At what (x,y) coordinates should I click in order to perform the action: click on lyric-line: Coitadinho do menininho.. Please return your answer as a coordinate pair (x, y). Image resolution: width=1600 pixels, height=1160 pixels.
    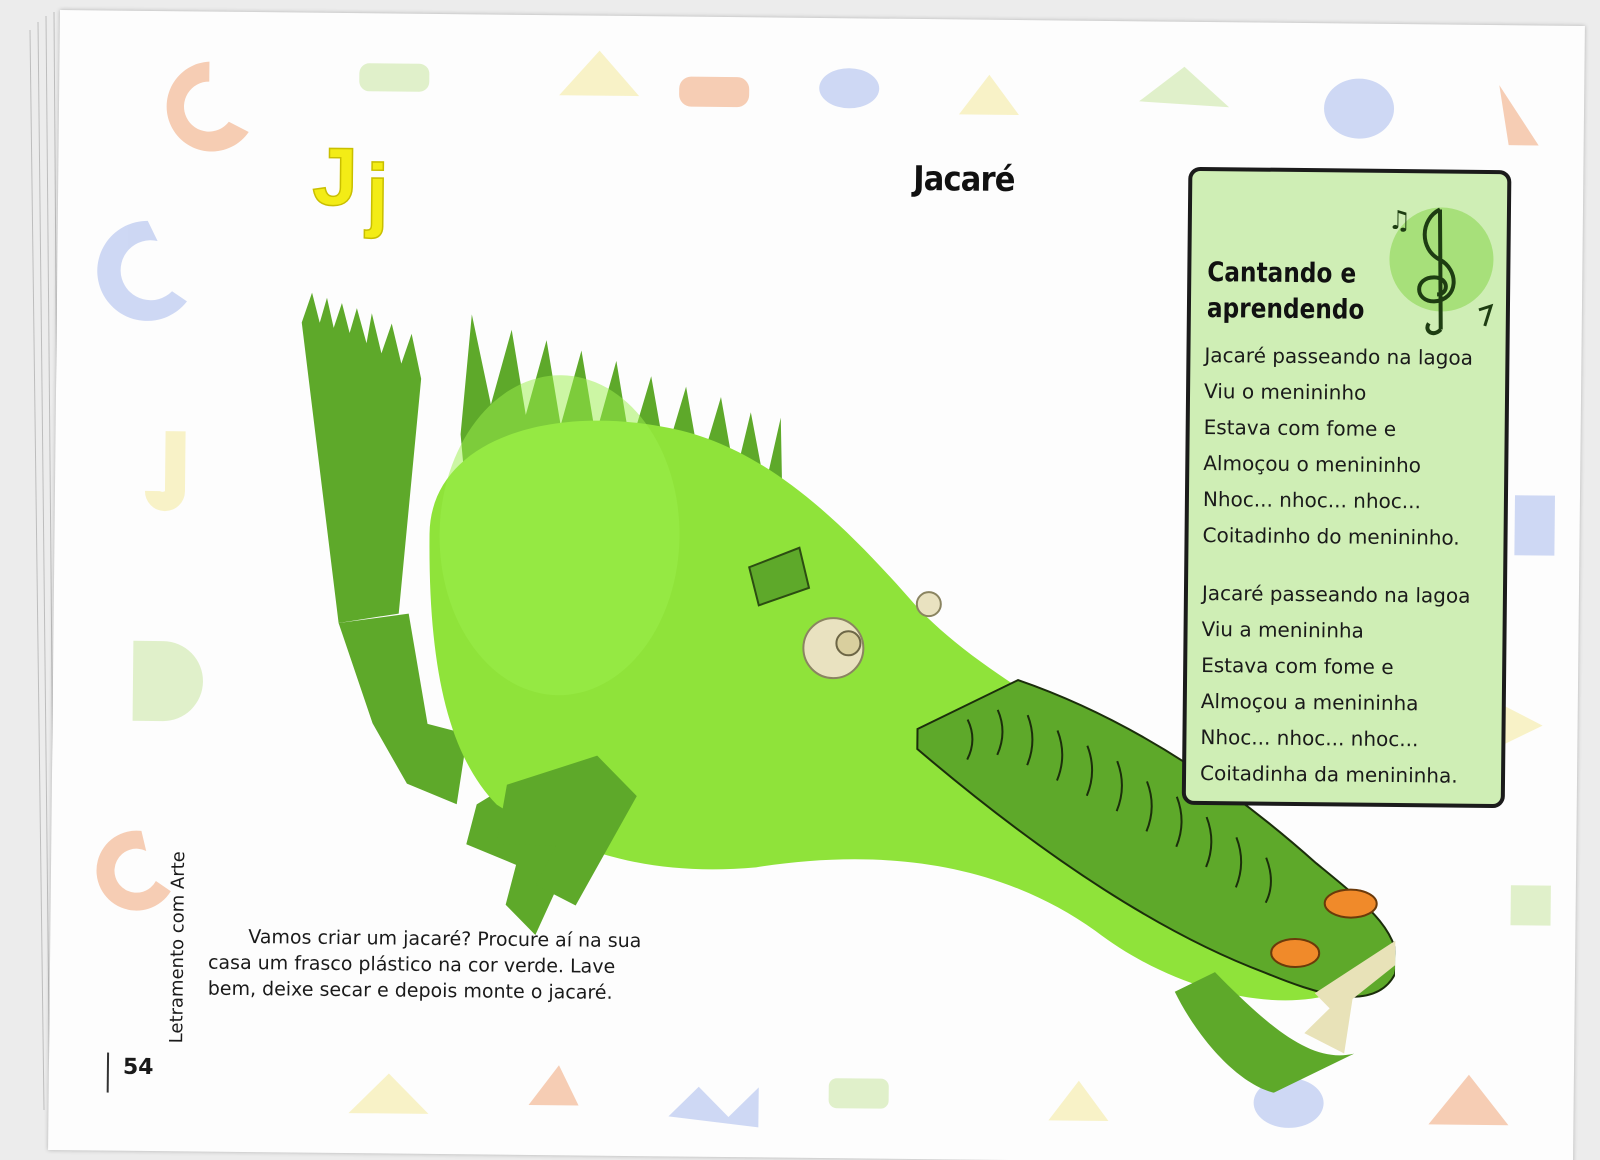
    Looking at the image, I should click on (1331, 536).